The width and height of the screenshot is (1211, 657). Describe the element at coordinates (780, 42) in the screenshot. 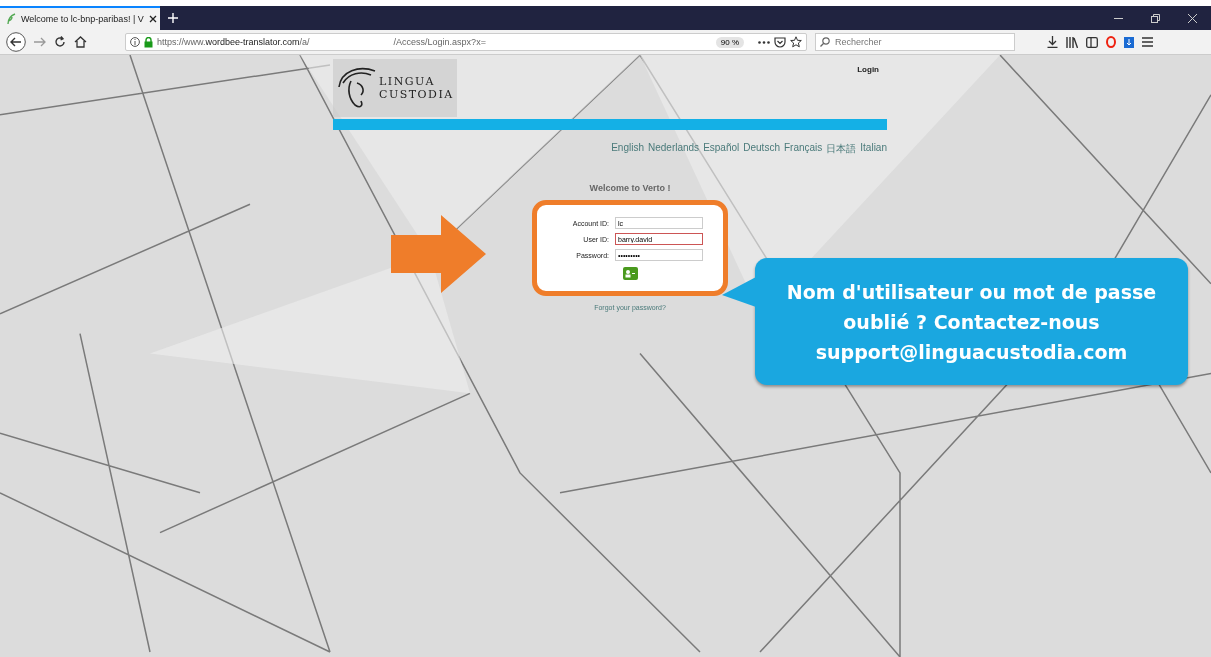

I see `pocket-icon` at that location.